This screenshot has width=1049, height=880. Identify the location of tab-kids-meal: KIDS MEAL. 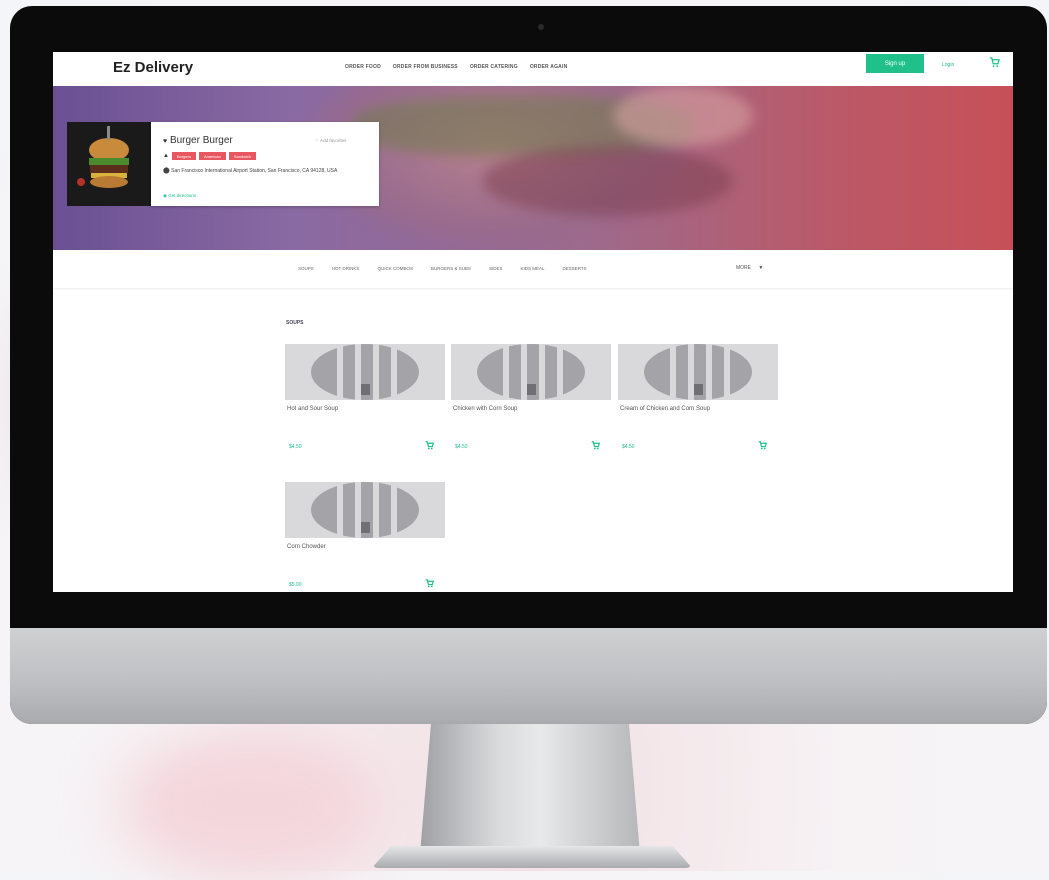
(532, 268).